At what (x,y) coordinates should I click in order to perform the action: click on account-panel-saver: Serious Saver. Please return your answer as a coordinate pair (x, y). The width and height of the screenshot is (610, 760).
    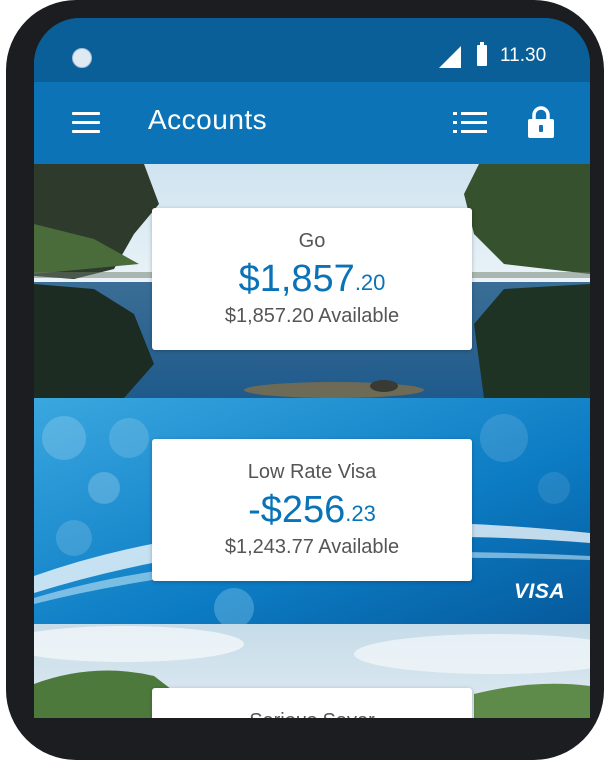
    Looking at the image, I should click on (312, 671).